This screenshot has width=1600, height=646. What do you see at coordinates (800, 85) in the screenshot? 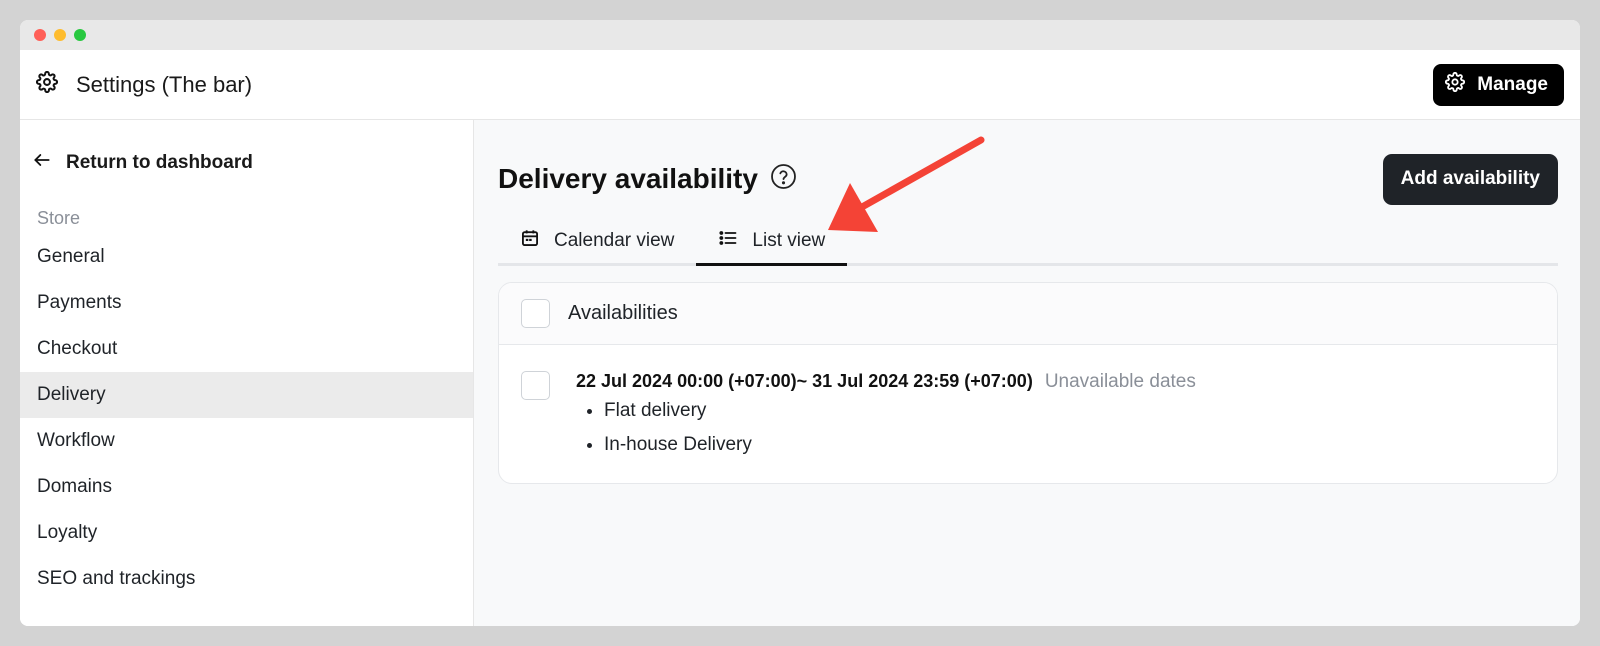
I see `app-header: Settings (The bar) Manage` at bounding box center [800, 85].